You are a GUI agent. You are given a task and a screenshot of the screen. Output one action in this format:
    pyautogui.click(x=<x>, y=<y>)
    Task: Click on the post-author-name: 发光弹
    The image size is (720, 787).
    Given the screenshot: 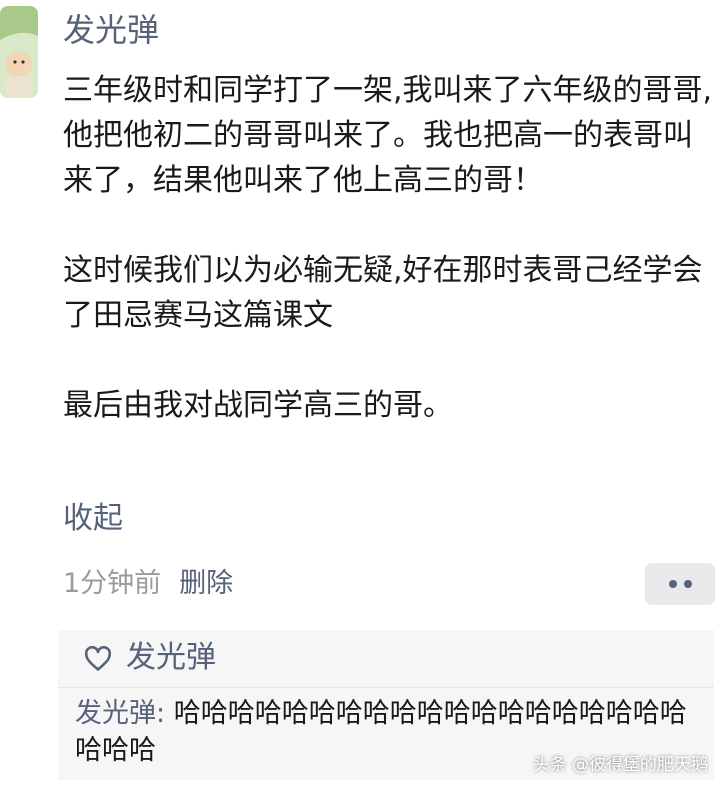 What is the action you would take?
    pyautogui.click(x=111, y=30)
    